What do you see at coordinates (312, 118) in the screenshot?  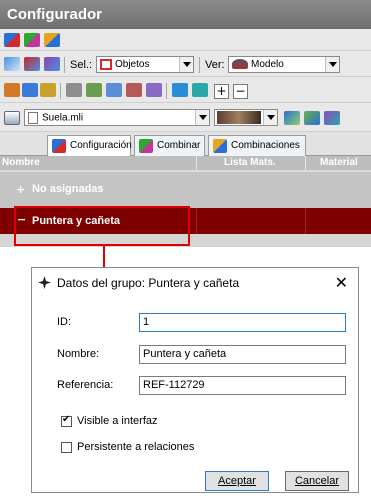 I see `apply-all-icon` at bounding box center [312, 118].